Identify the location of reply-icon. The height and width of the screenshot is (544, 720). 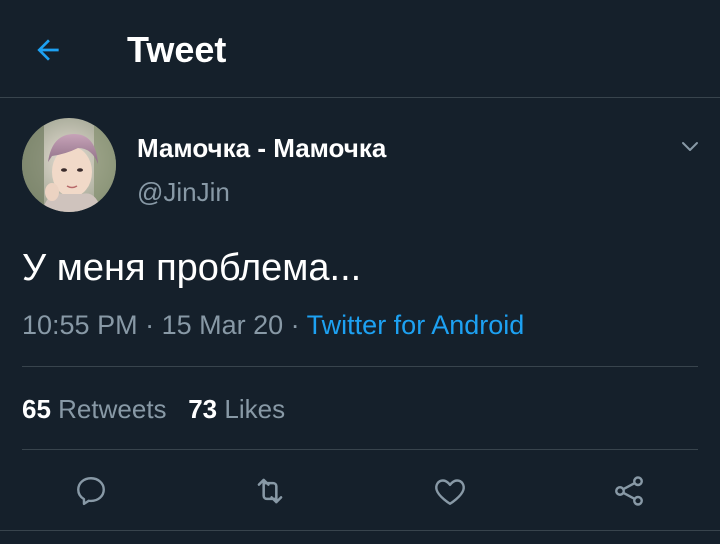
(91, 491).